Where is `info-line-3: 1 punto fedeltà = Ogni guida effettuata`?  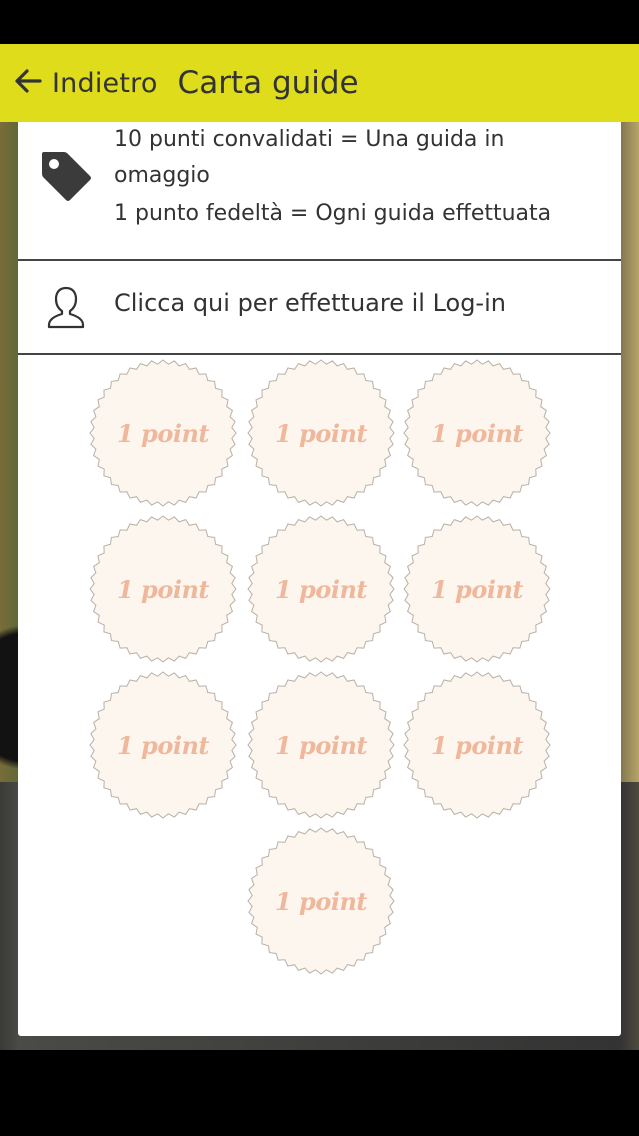 info-line-3: 1 punto fedeltà = Ogni guida effettuata is located at coordinates (333, 213).